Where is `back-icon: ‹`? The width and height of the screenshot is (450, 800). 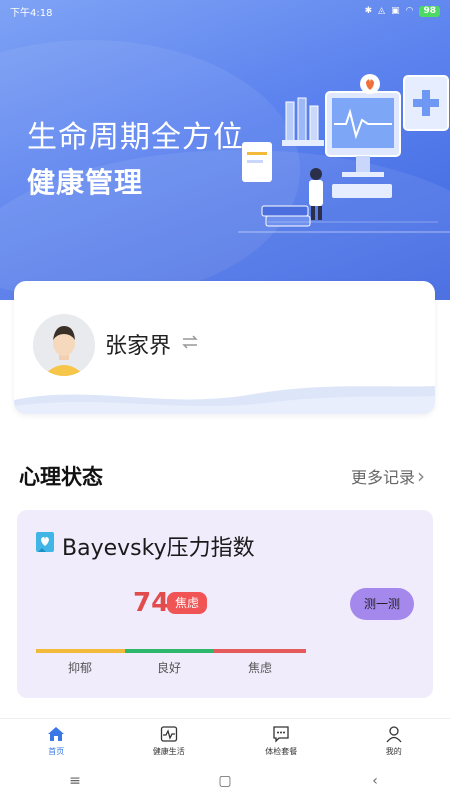
back-icon: ‹ is located at coordinates (375, 781).